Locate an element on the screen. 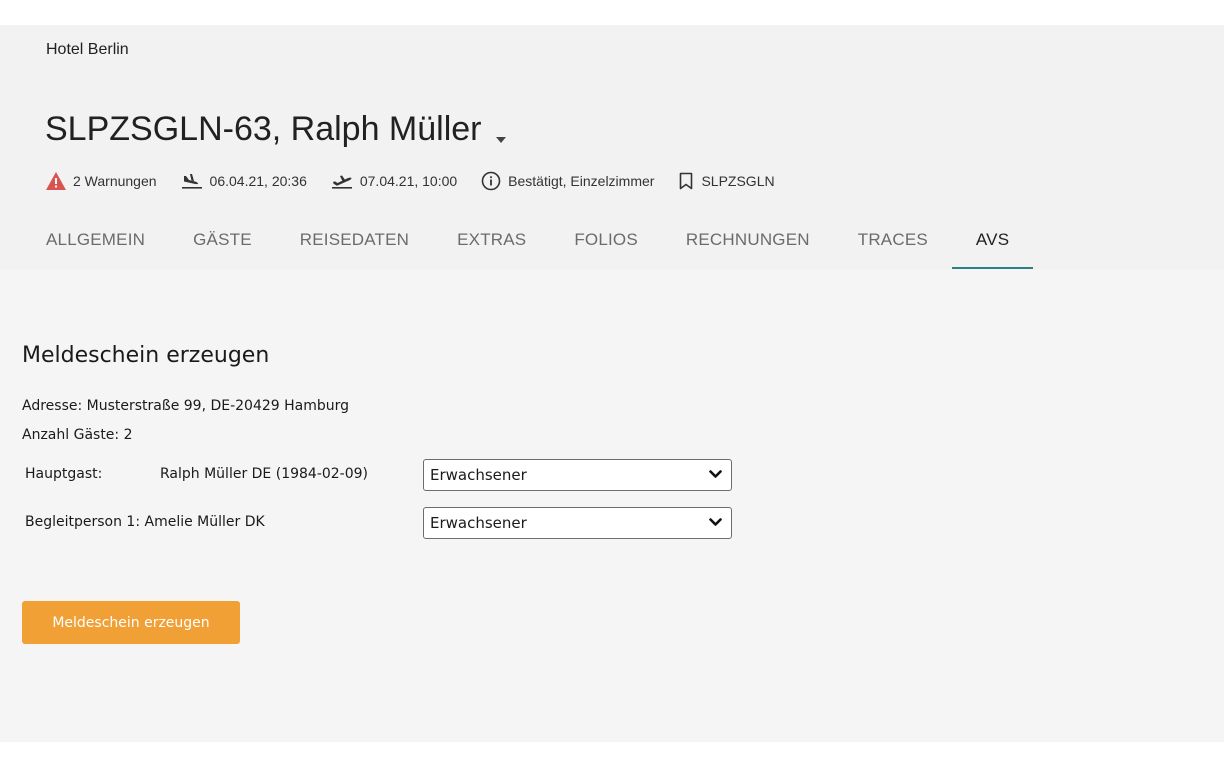  guest-label: Hauptgast: is located at coordinates (64, 474).